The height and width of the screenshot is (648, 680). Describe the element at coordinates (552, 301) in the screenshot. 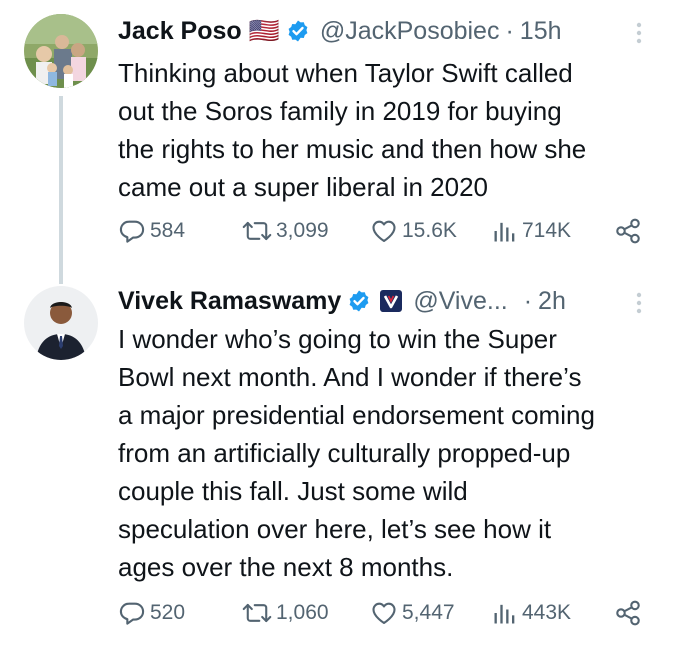

I see `timestamp: 2h` at that location.